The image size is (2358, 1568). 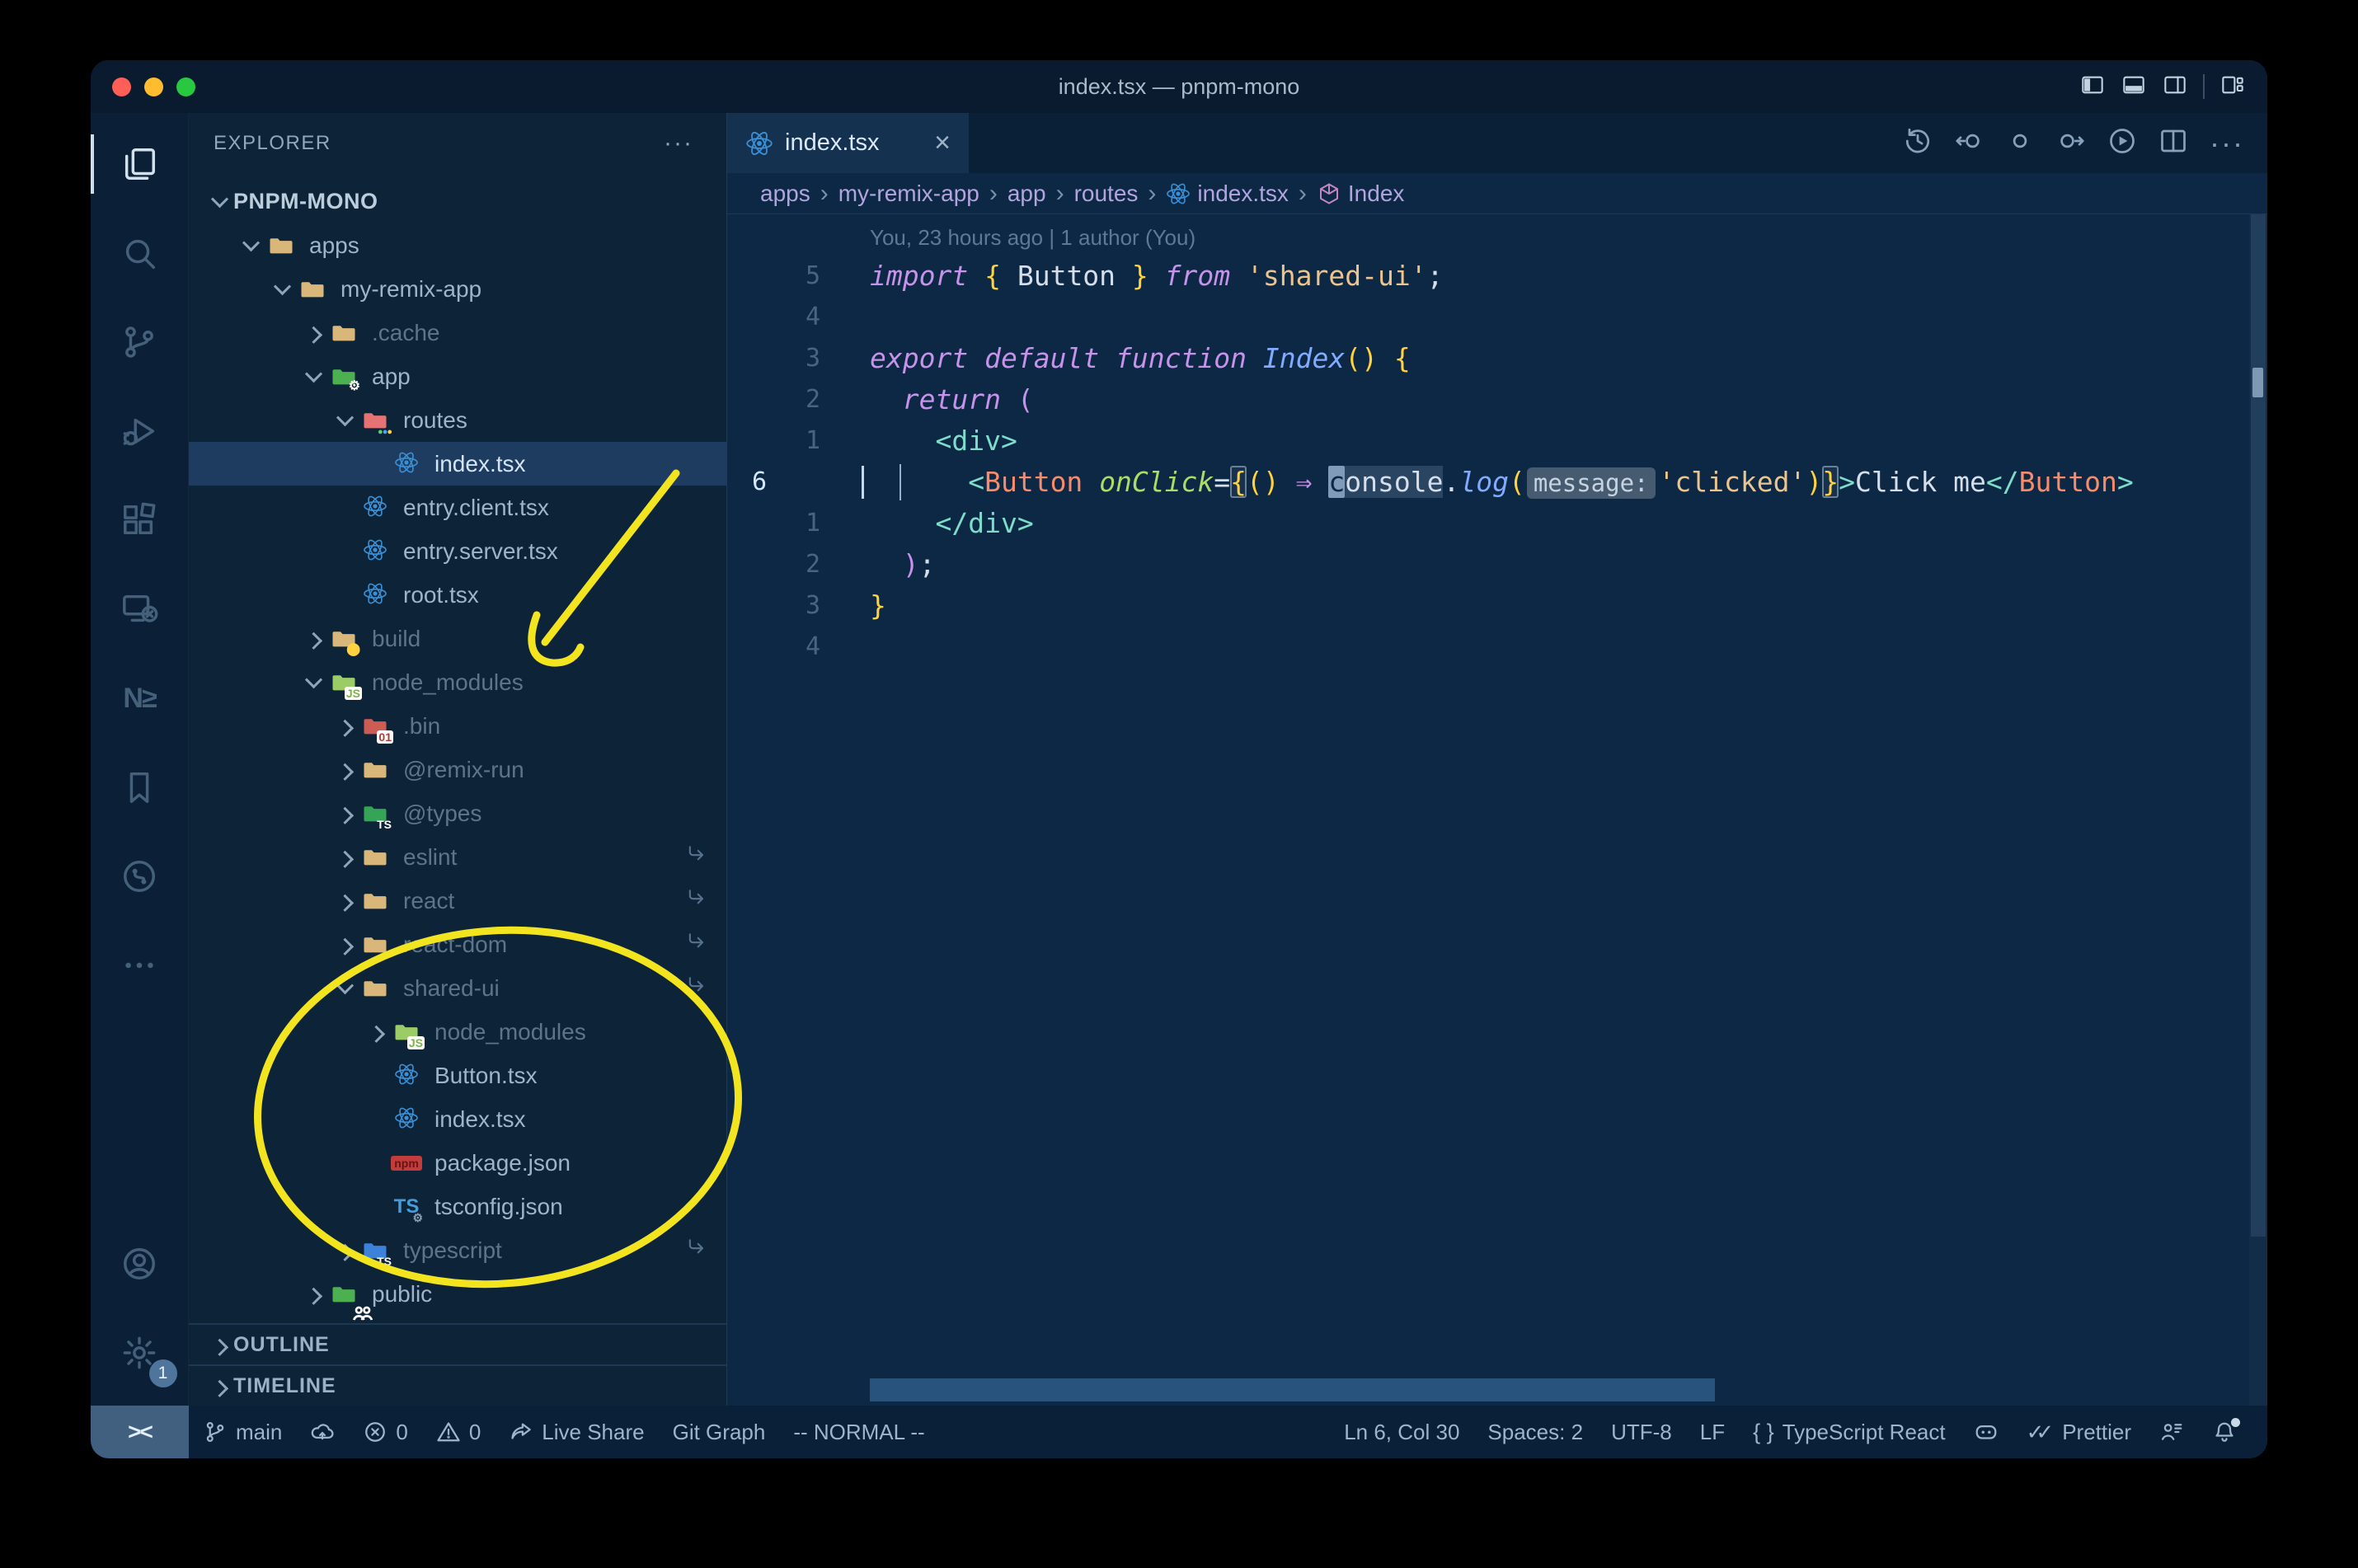 What do you see at coordinates (140, 520) in the screenshot?
I see `activity-item-extensions` at bounding box center [140, 520].